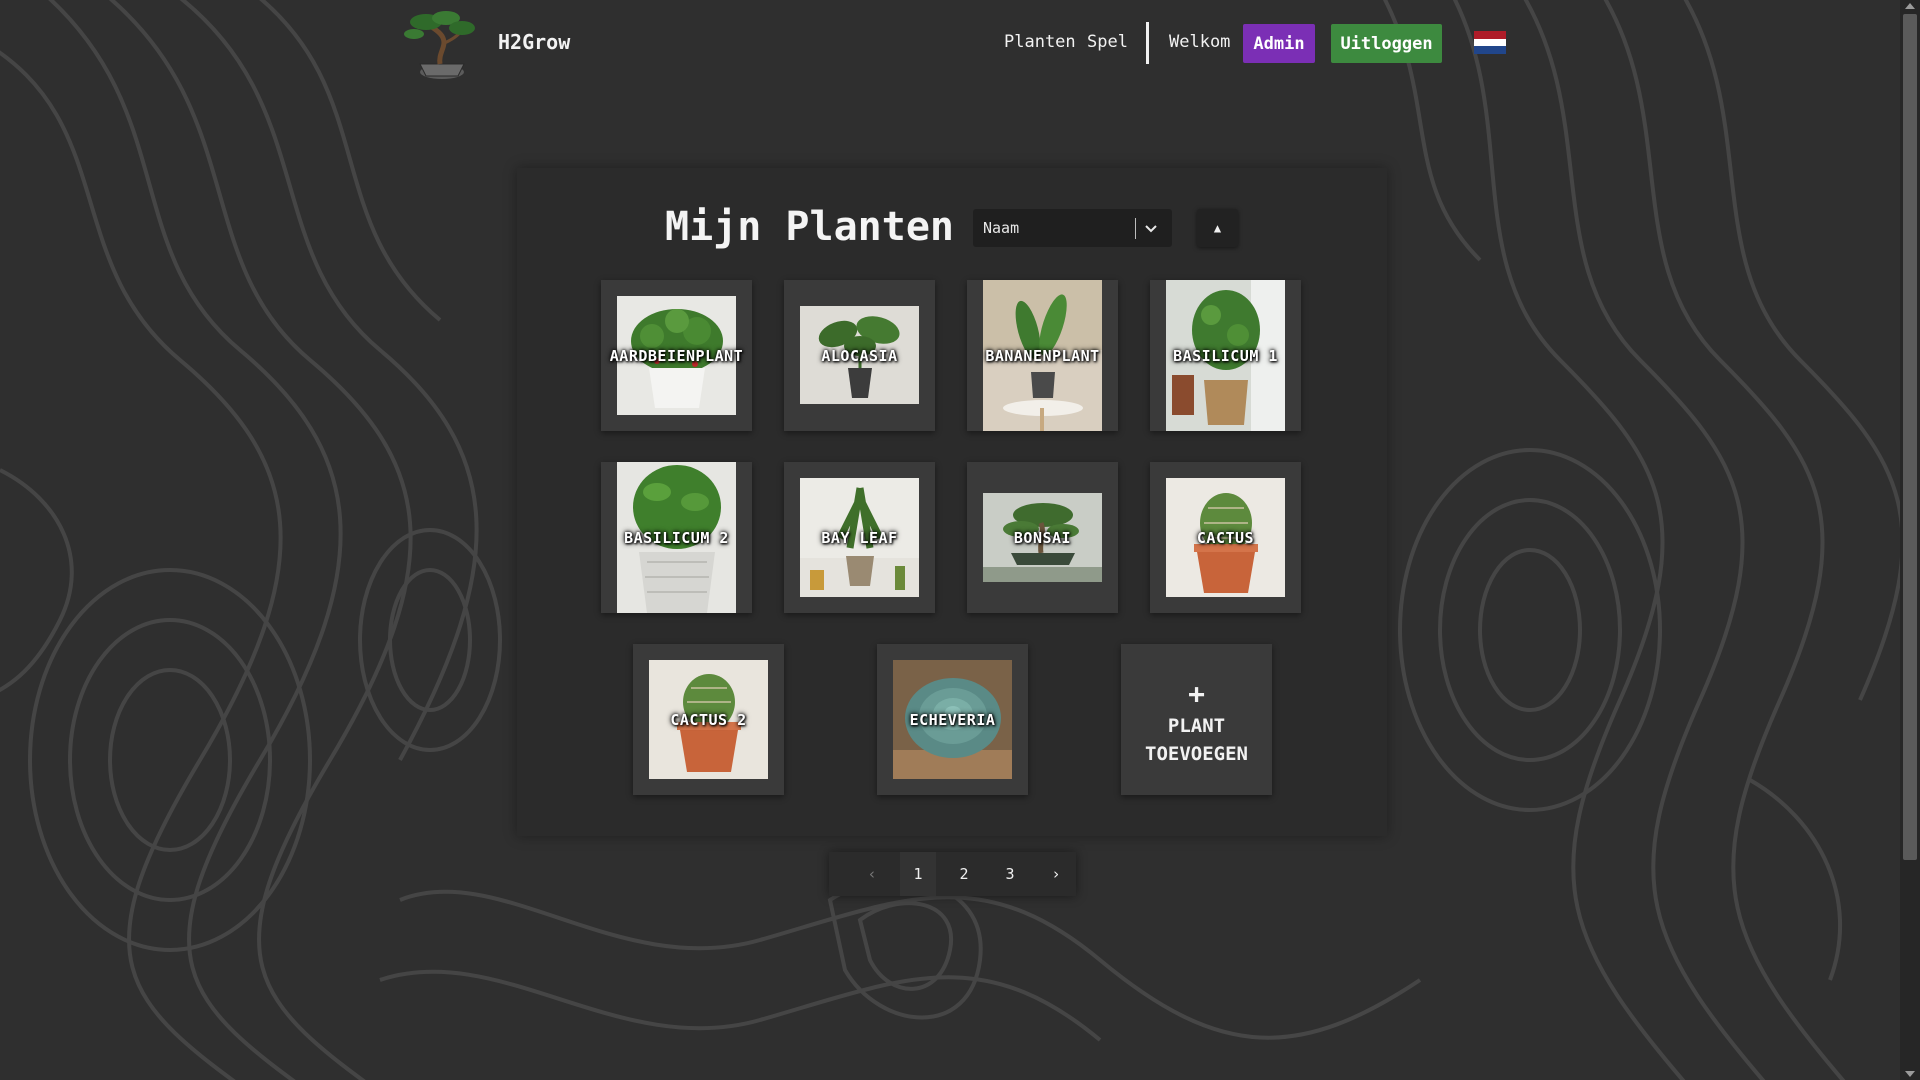  I want to click on pagination: ‹ 1 2 3 ›, so click(952, 874).